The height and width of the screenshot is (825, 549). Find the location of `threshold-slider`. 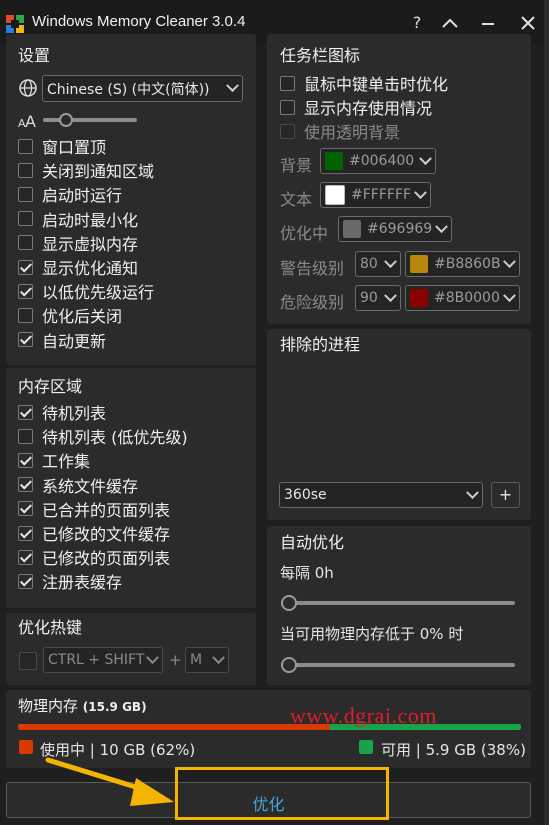

threshold-slider is located at coordinates (398, 665).